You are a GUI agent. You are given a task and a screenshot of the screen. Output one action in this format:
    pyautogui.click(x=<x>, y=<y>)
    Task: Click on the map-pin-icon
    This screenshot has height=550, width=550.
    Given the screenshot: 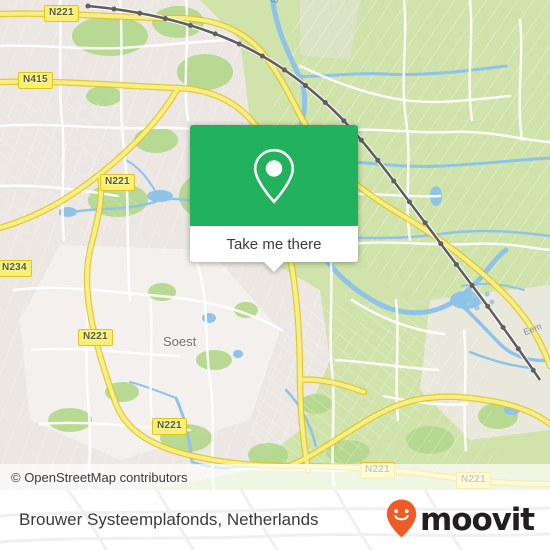 What is the action you would take?
    pyautogui.click(x=274, y=176)
    